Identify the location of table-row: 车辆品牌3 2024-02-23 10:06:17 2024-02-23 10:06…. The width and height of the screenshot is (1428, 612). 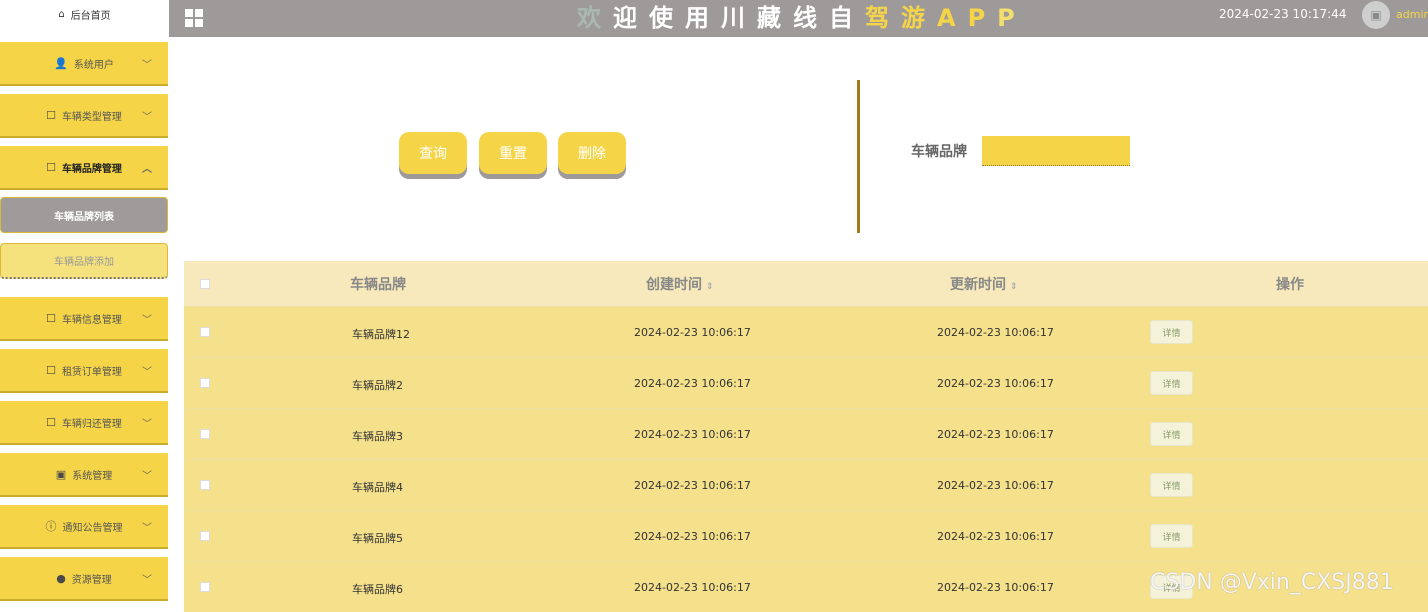
(806, 433).